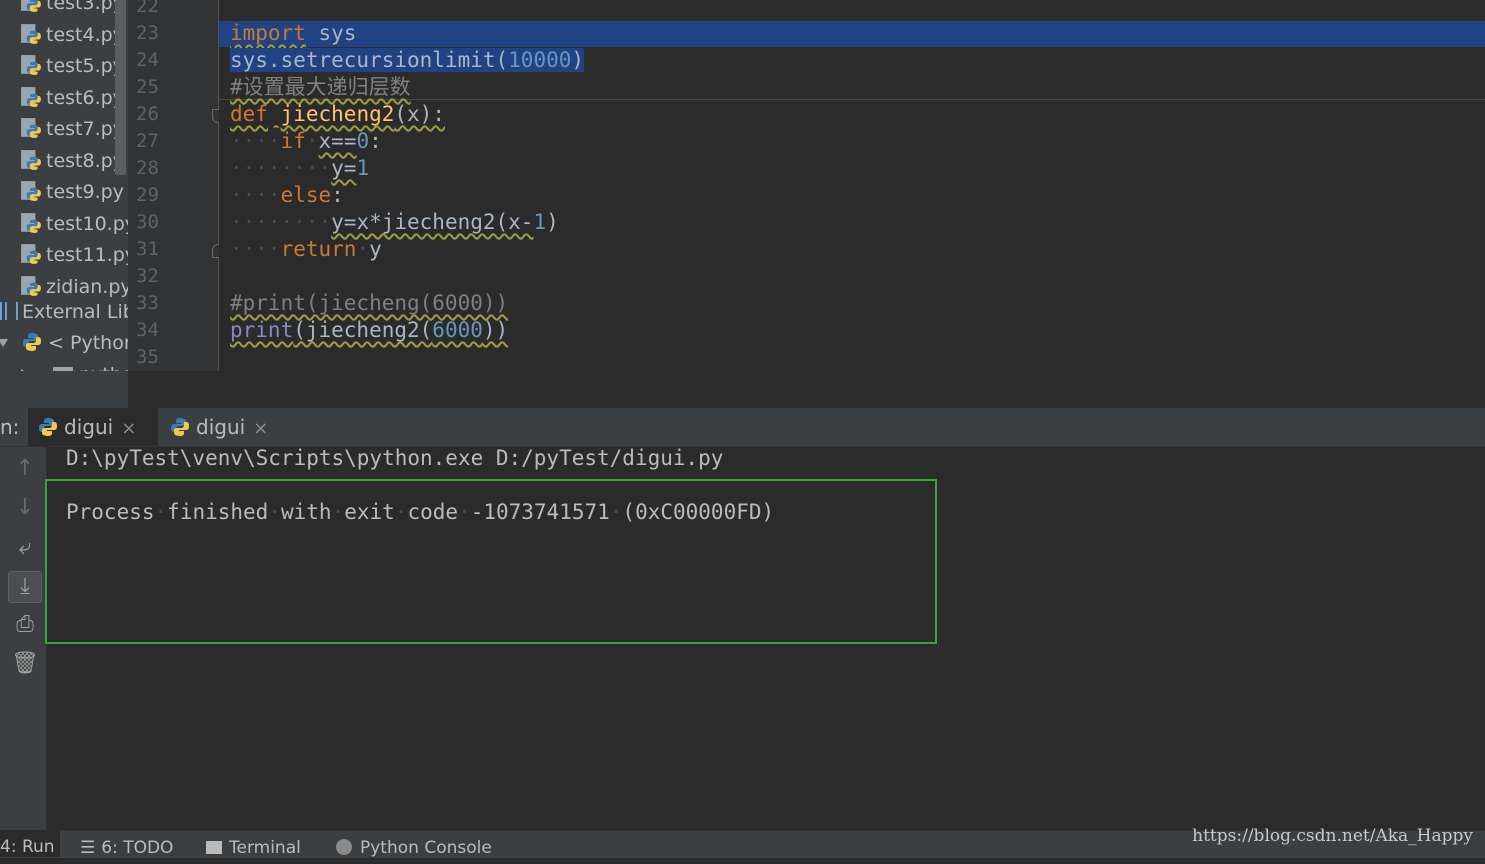 The width and height of the screenshot is (1485, 864). Describe the element at coordinates (253, 848) in the screenshot. I see `terminal-tool-button: Terminal` at that location.